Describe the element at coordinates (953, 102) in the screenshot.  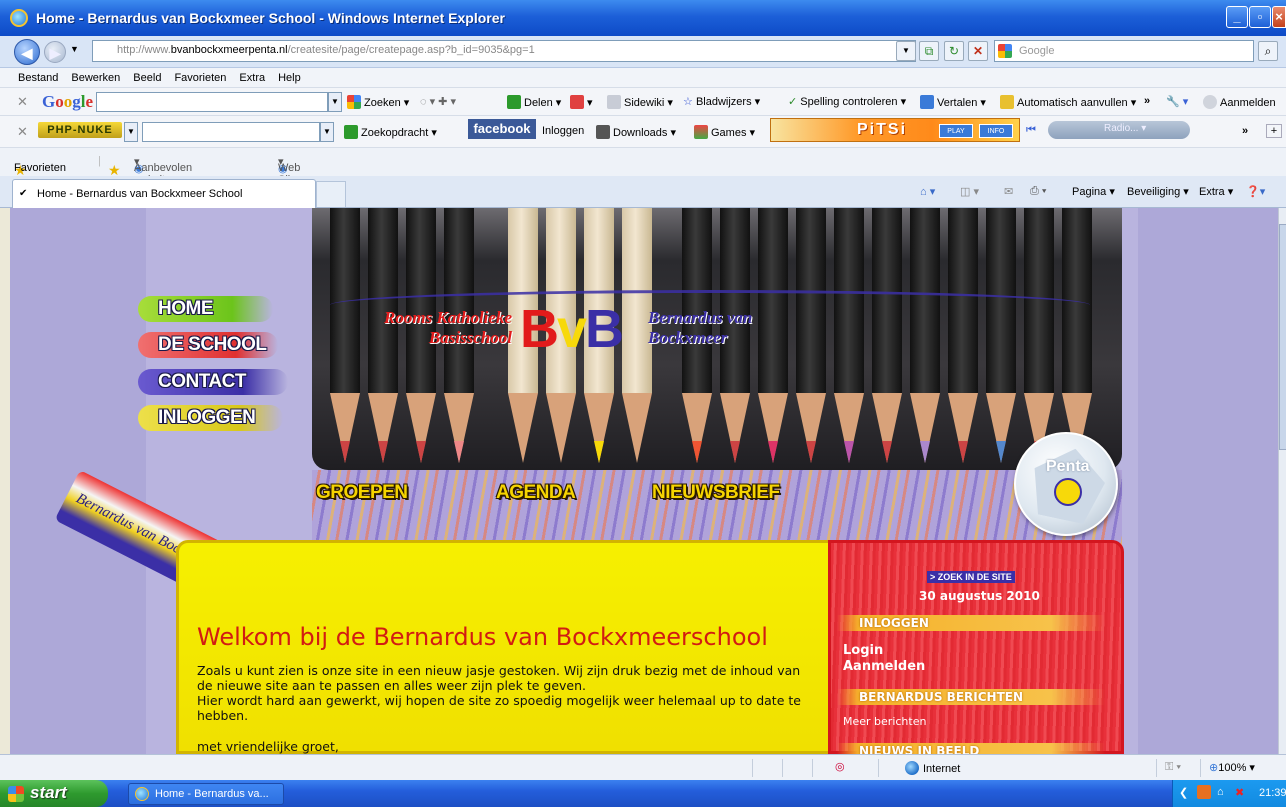
I see `vertalen-button: Vertalen ▾` at that location.